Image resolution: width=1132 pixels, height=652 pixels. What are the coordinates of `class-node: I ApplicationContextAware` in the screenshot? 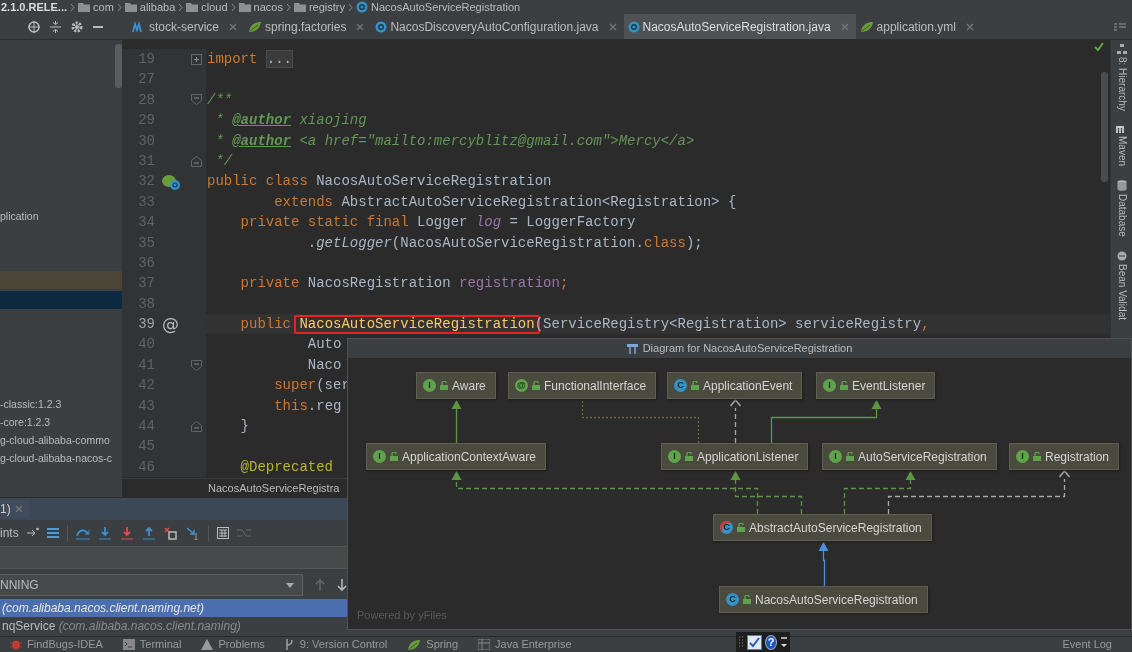 It's located at (456, 456).